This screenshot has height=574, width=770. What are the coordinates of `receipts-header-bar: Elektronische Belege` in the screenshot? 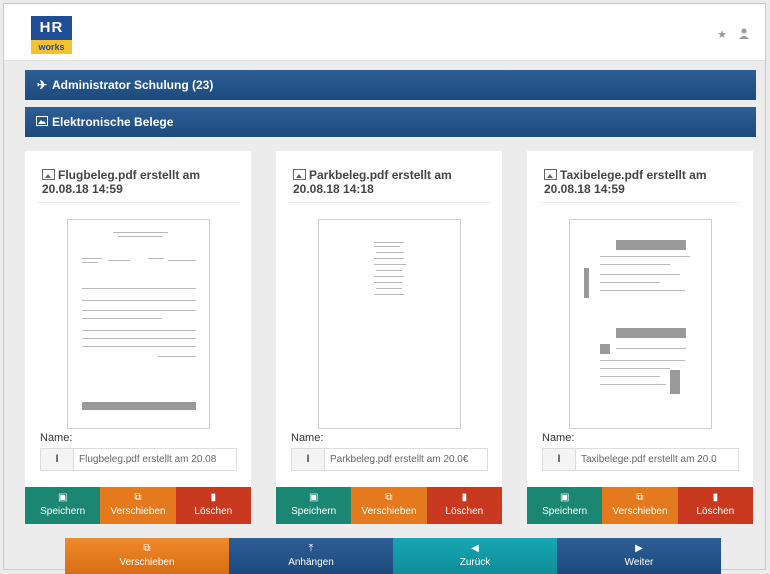 It's located at (390, 122).